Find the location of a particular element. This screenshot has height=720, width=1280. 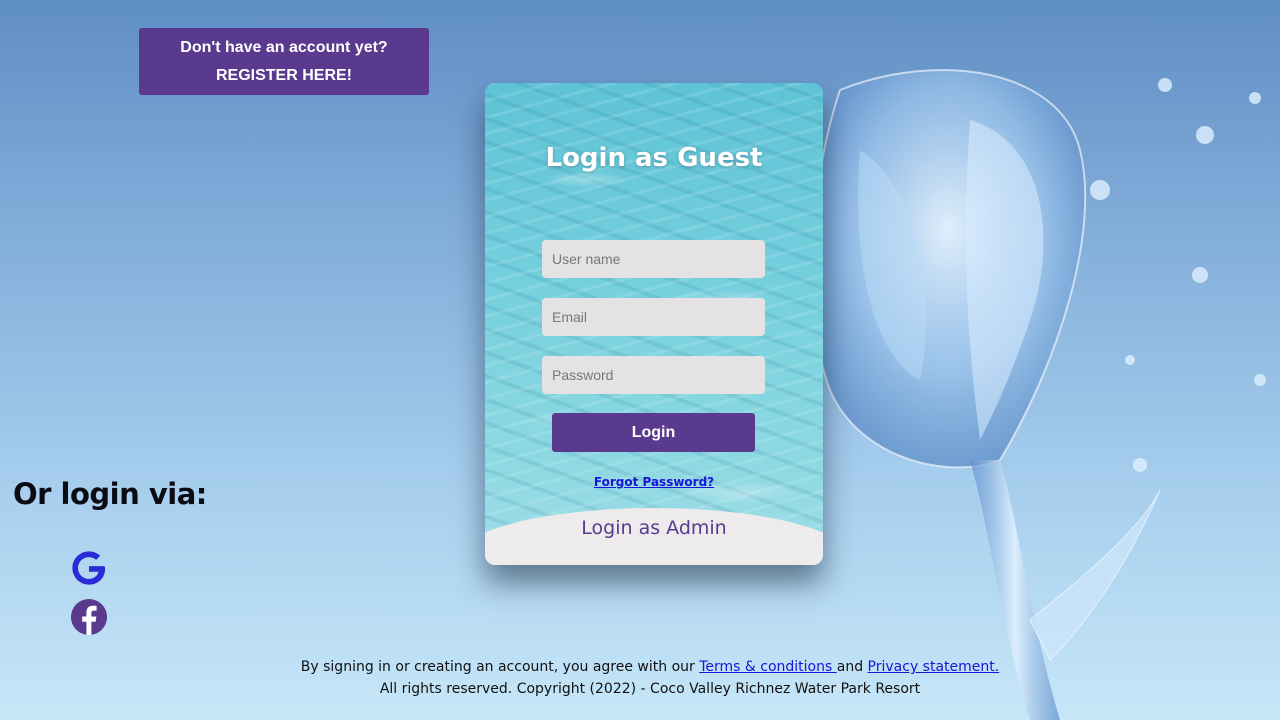

privacy-link: Privacy statement. is located at coordinates (934, 667).